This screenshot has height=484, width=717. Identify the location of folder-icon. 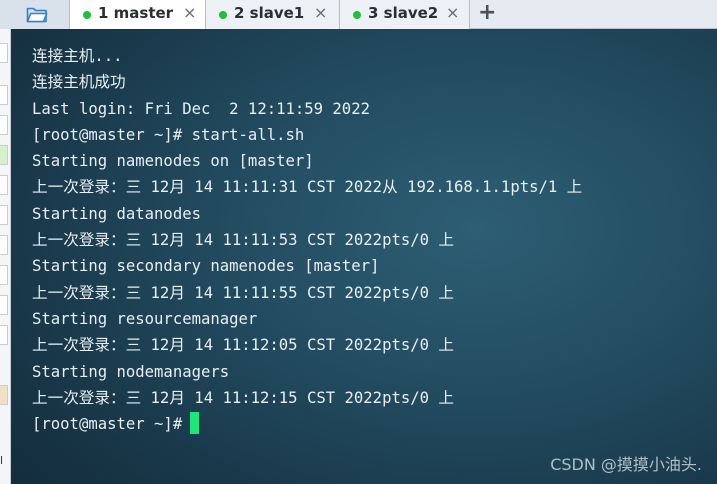
(37, 15).